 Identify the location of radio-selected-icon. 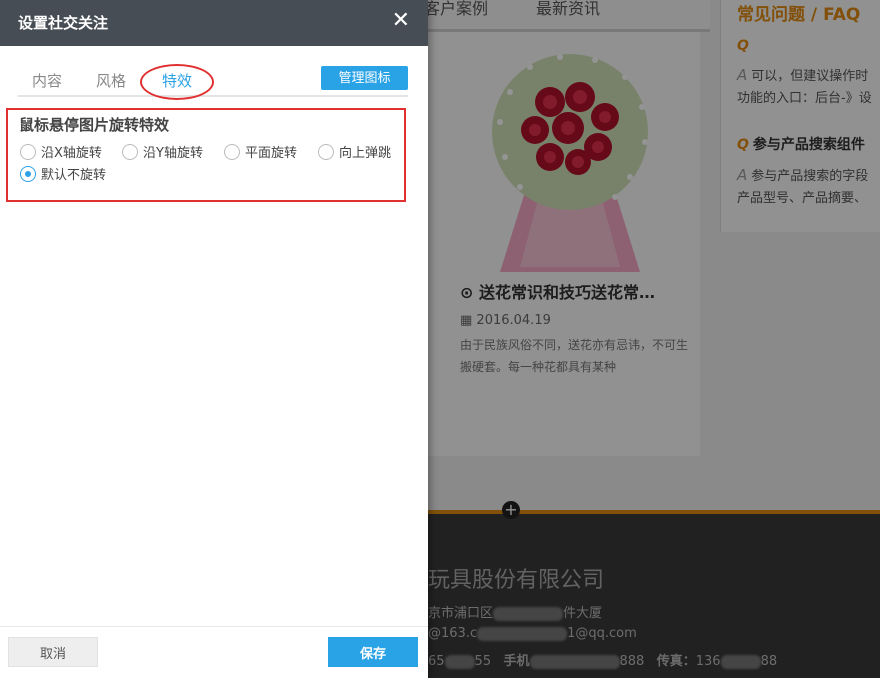
(28, 173).